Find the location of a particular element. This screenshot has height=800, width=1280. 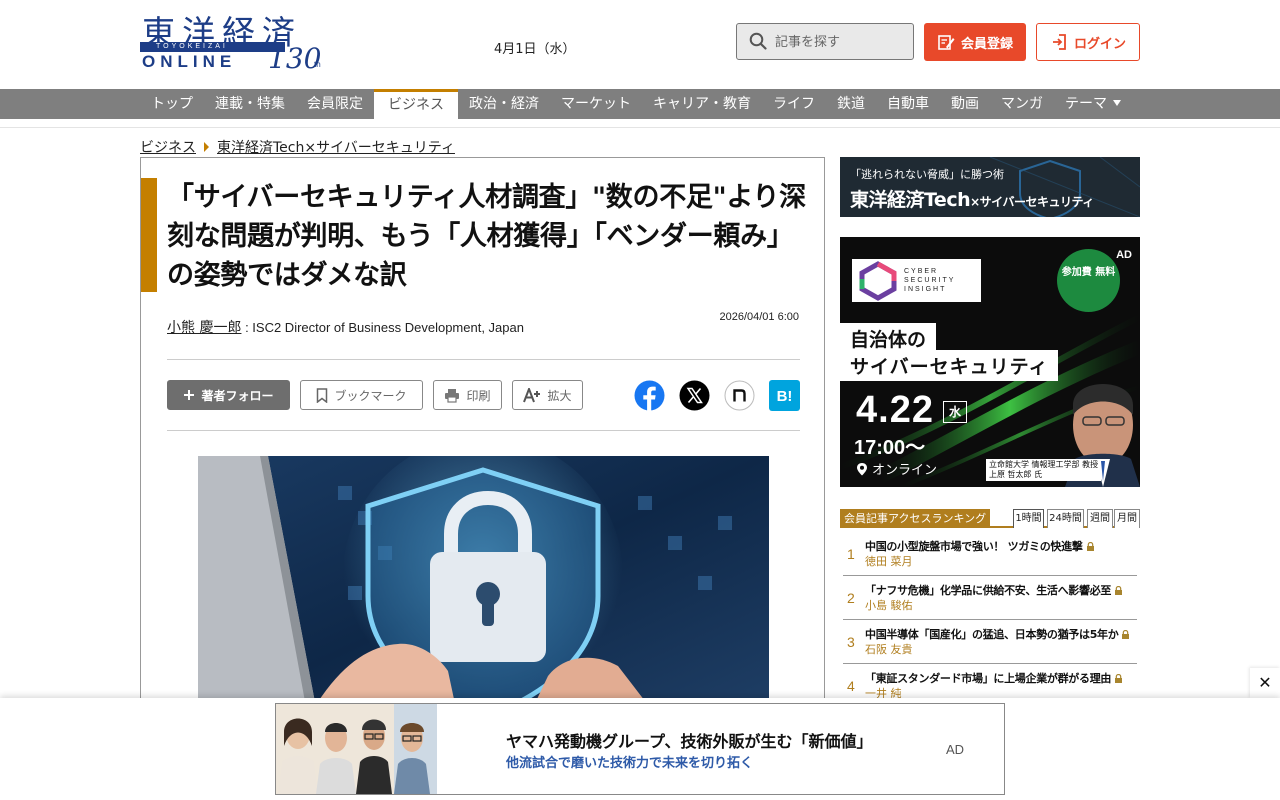

nav-item-series: 連載・特集 is located at coordinates (250, 104).